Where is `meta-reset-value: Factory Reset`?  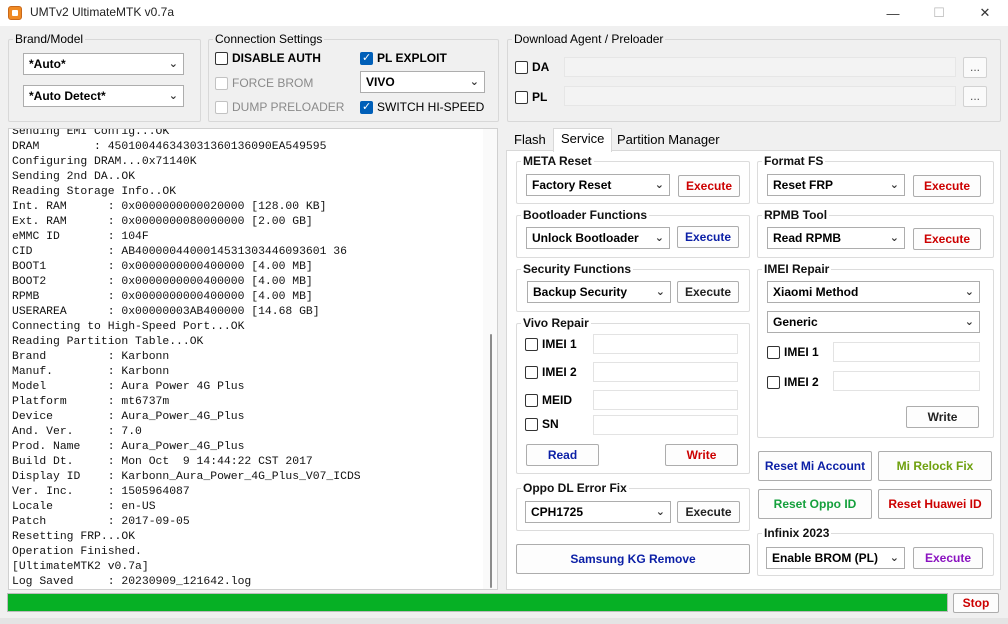
meta-reset-value: Factory Reset is located at coordinates (572, 185).